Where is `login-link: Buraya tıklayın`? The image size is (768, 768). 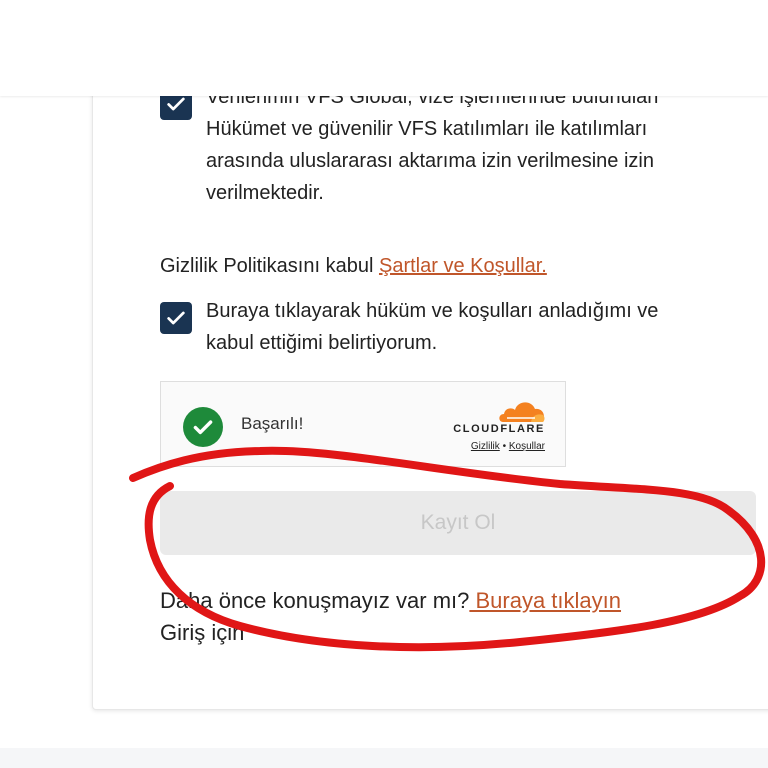
login-link: Buraya tıklayın is located at coordinates (545, 600).